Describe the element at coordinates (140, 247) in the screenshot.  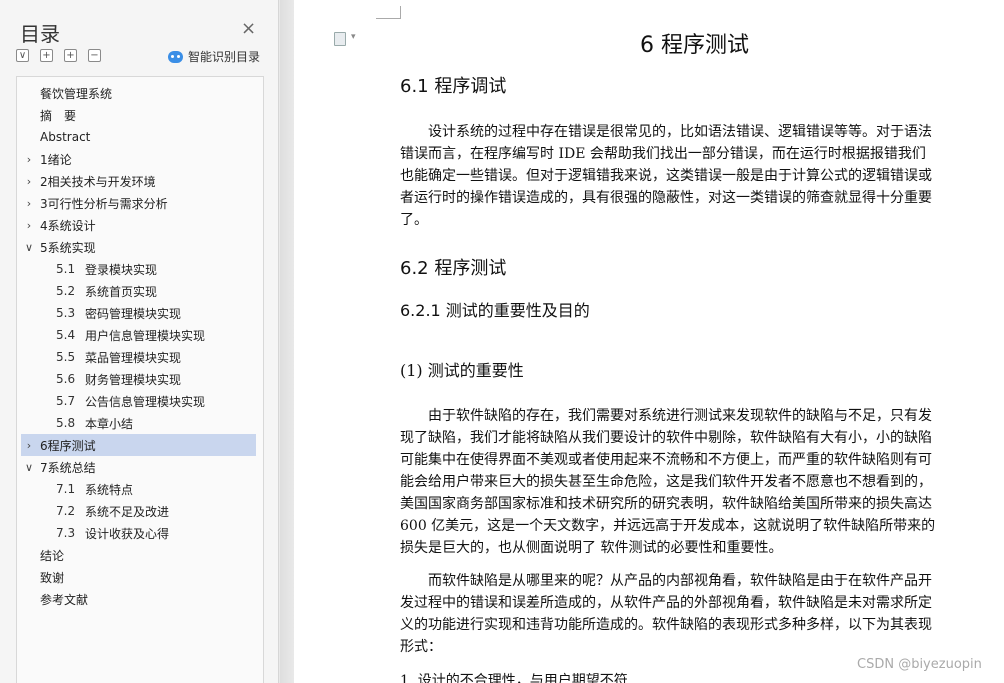
I see `toc-item: ∨ 5系统实现` at that location.